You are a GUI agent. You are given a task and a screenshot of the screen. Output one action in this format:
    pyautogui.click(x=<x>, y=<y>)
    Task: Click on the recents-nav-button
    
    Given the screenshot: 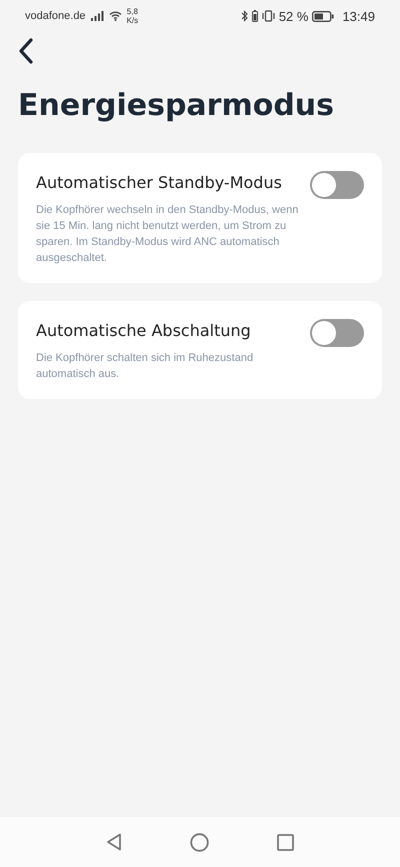 What is the action you would take?
    pyautogui.click(x=285, y=842)
    